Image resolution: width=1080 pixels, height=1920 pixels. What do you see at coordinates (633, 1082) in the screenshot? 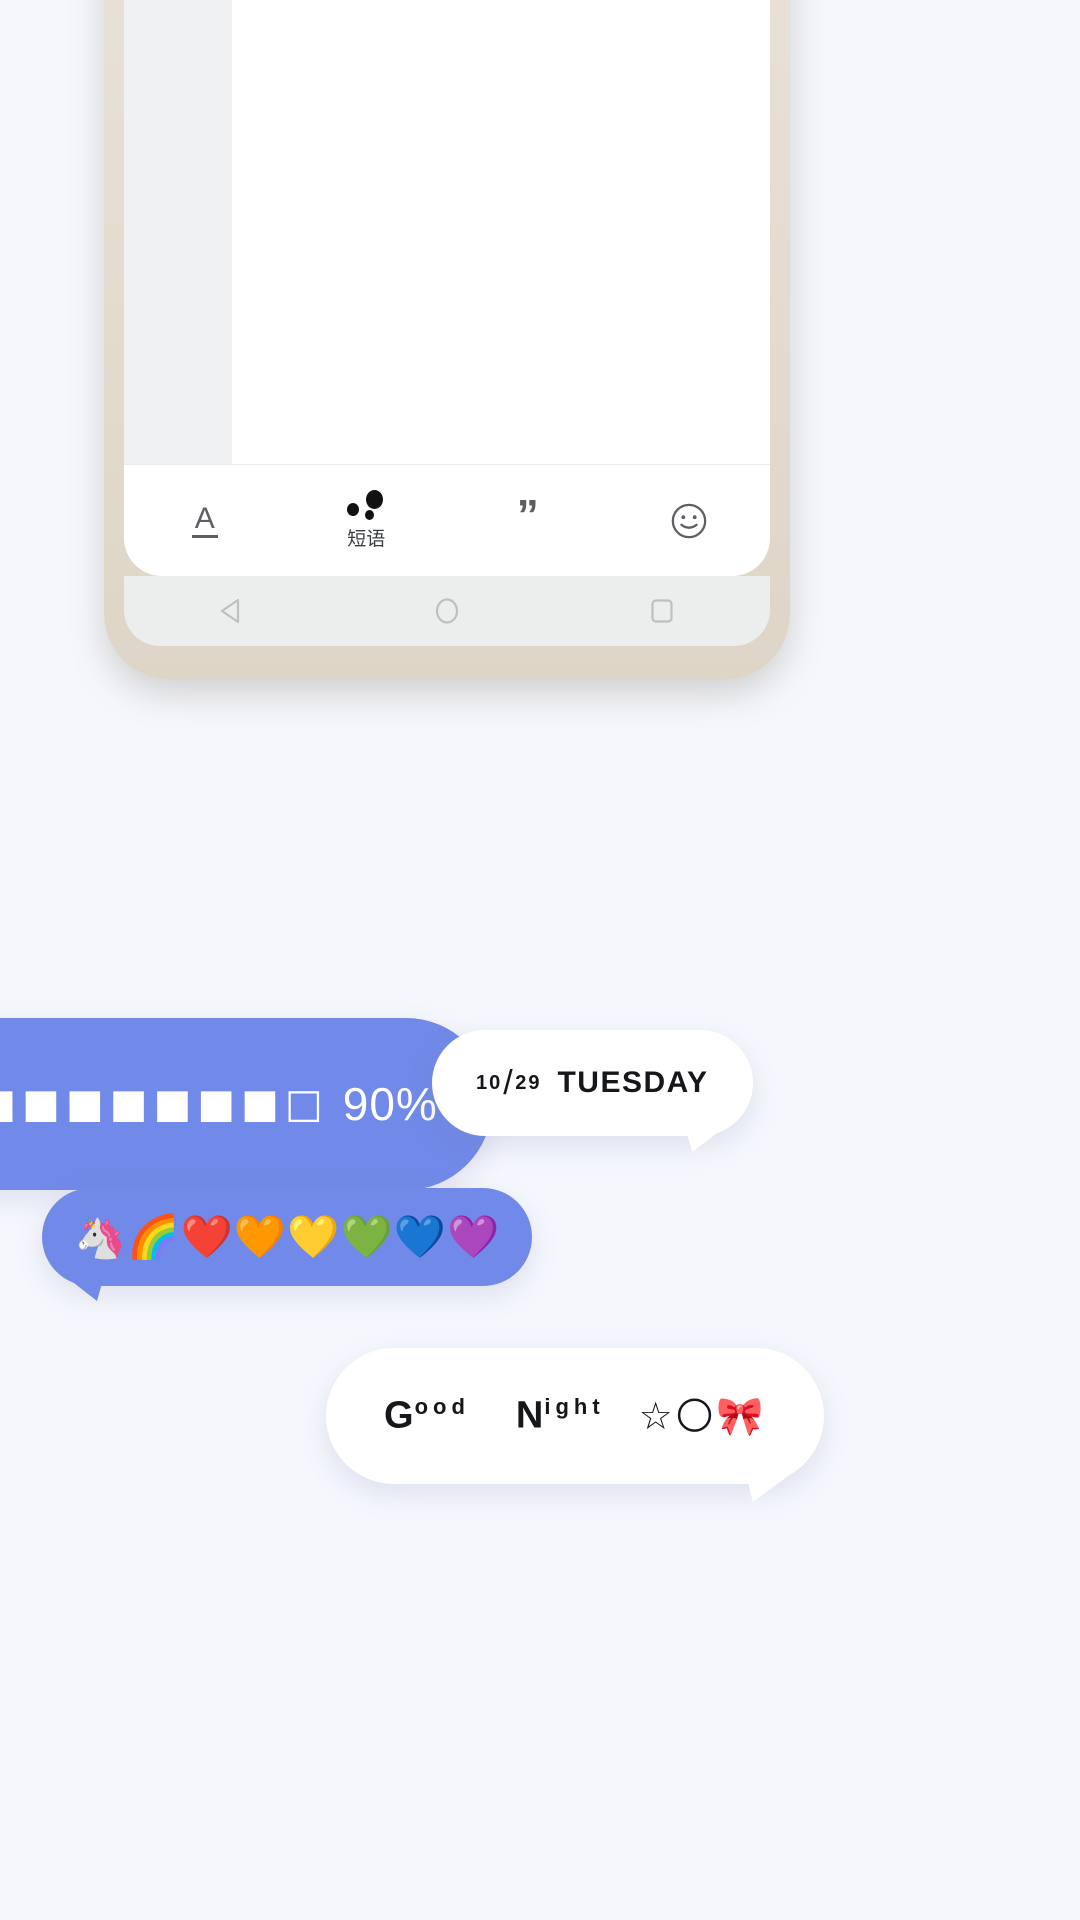
I see `date-weekday: TUESDAY` at bounding box center [633, 1082].